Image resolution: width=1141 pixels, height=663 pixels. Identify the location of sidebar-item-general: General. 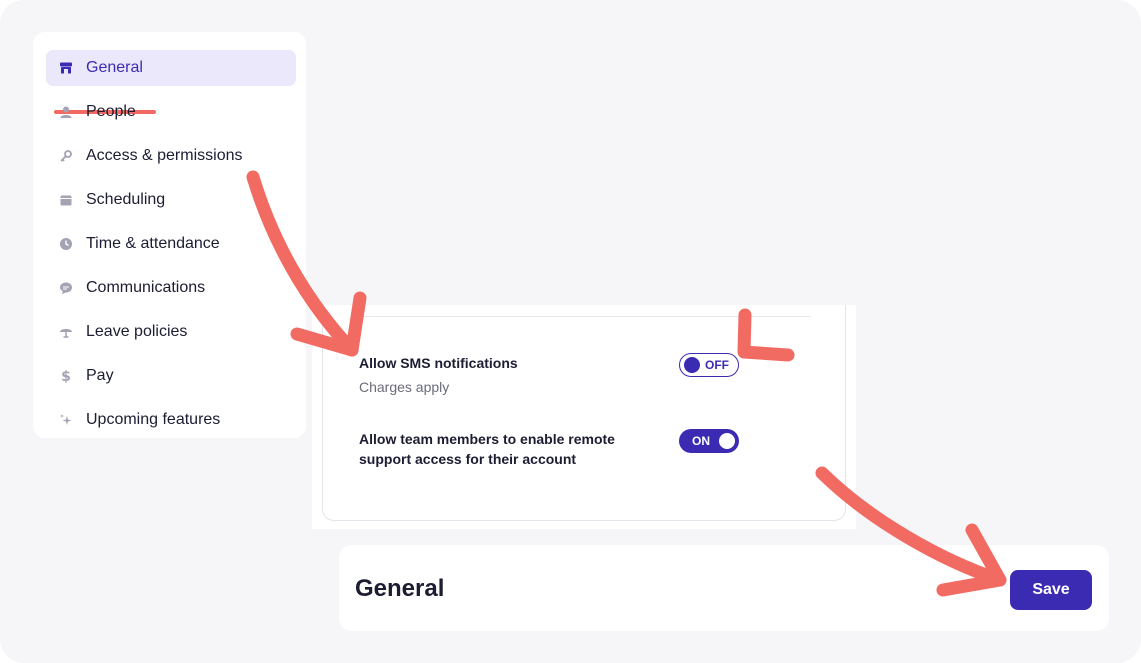
(171, 68).